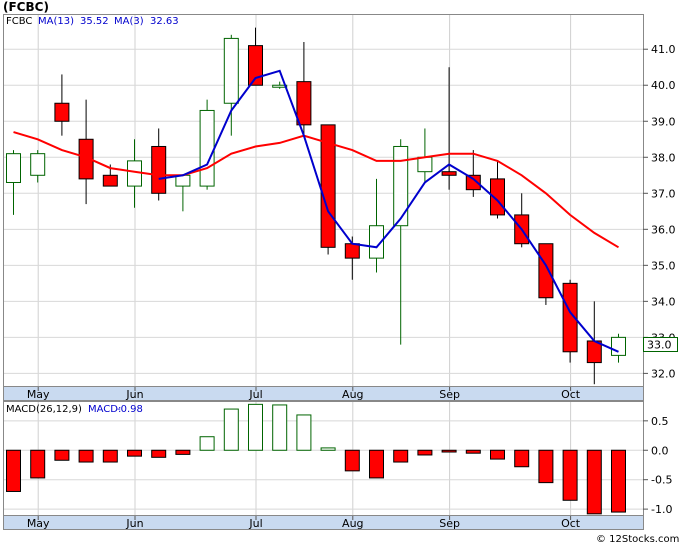 Image resolution: width=680 pixels, height=546 pixels. I want to click on credit-text: © 12Stocks.com, so click(637, 539).